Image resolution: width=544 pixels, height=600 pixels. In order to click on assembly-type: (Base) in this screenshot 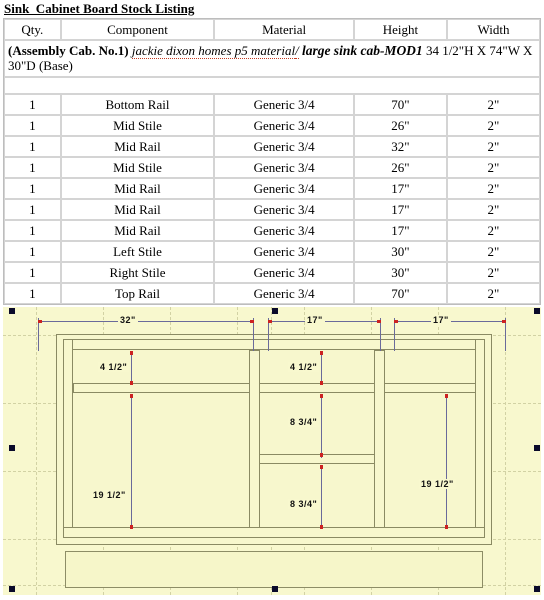, I will do `click(55, 65)`.